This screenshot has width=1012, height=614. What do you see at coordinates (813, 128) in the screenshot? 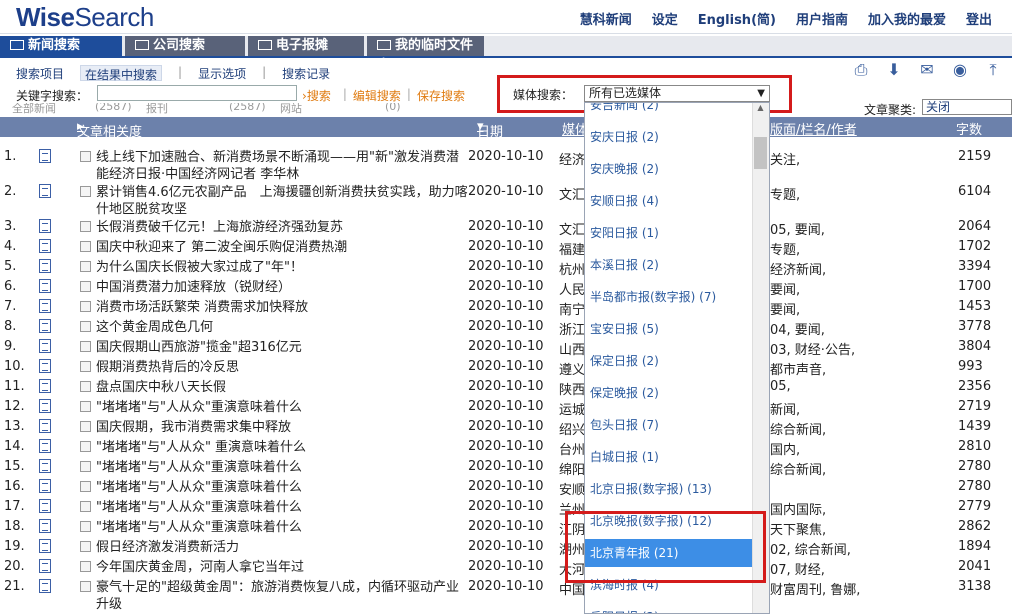
I see `sort-page: 版面/栏名/作者` at bounding box center [813, 128].